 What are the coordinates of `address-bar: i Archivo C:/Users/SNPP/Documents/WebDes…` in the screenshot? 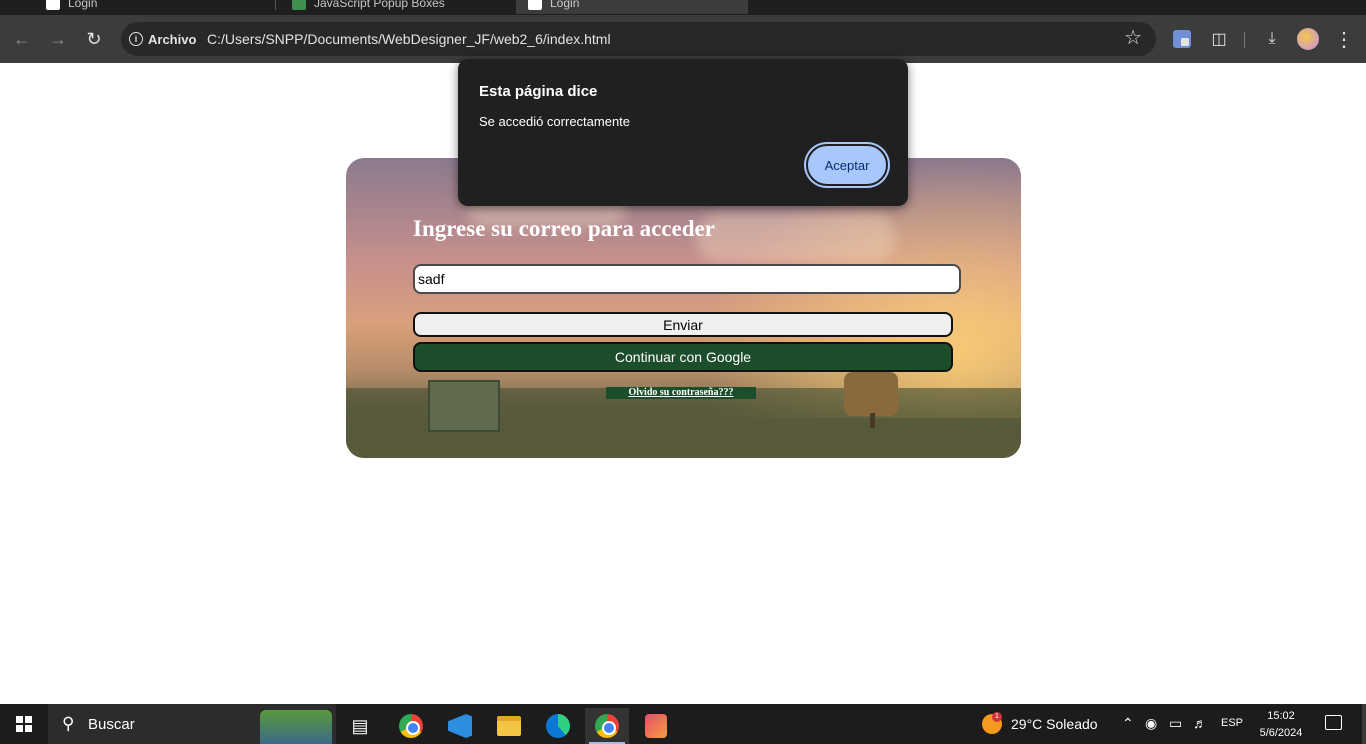 It's located at (638, 39).